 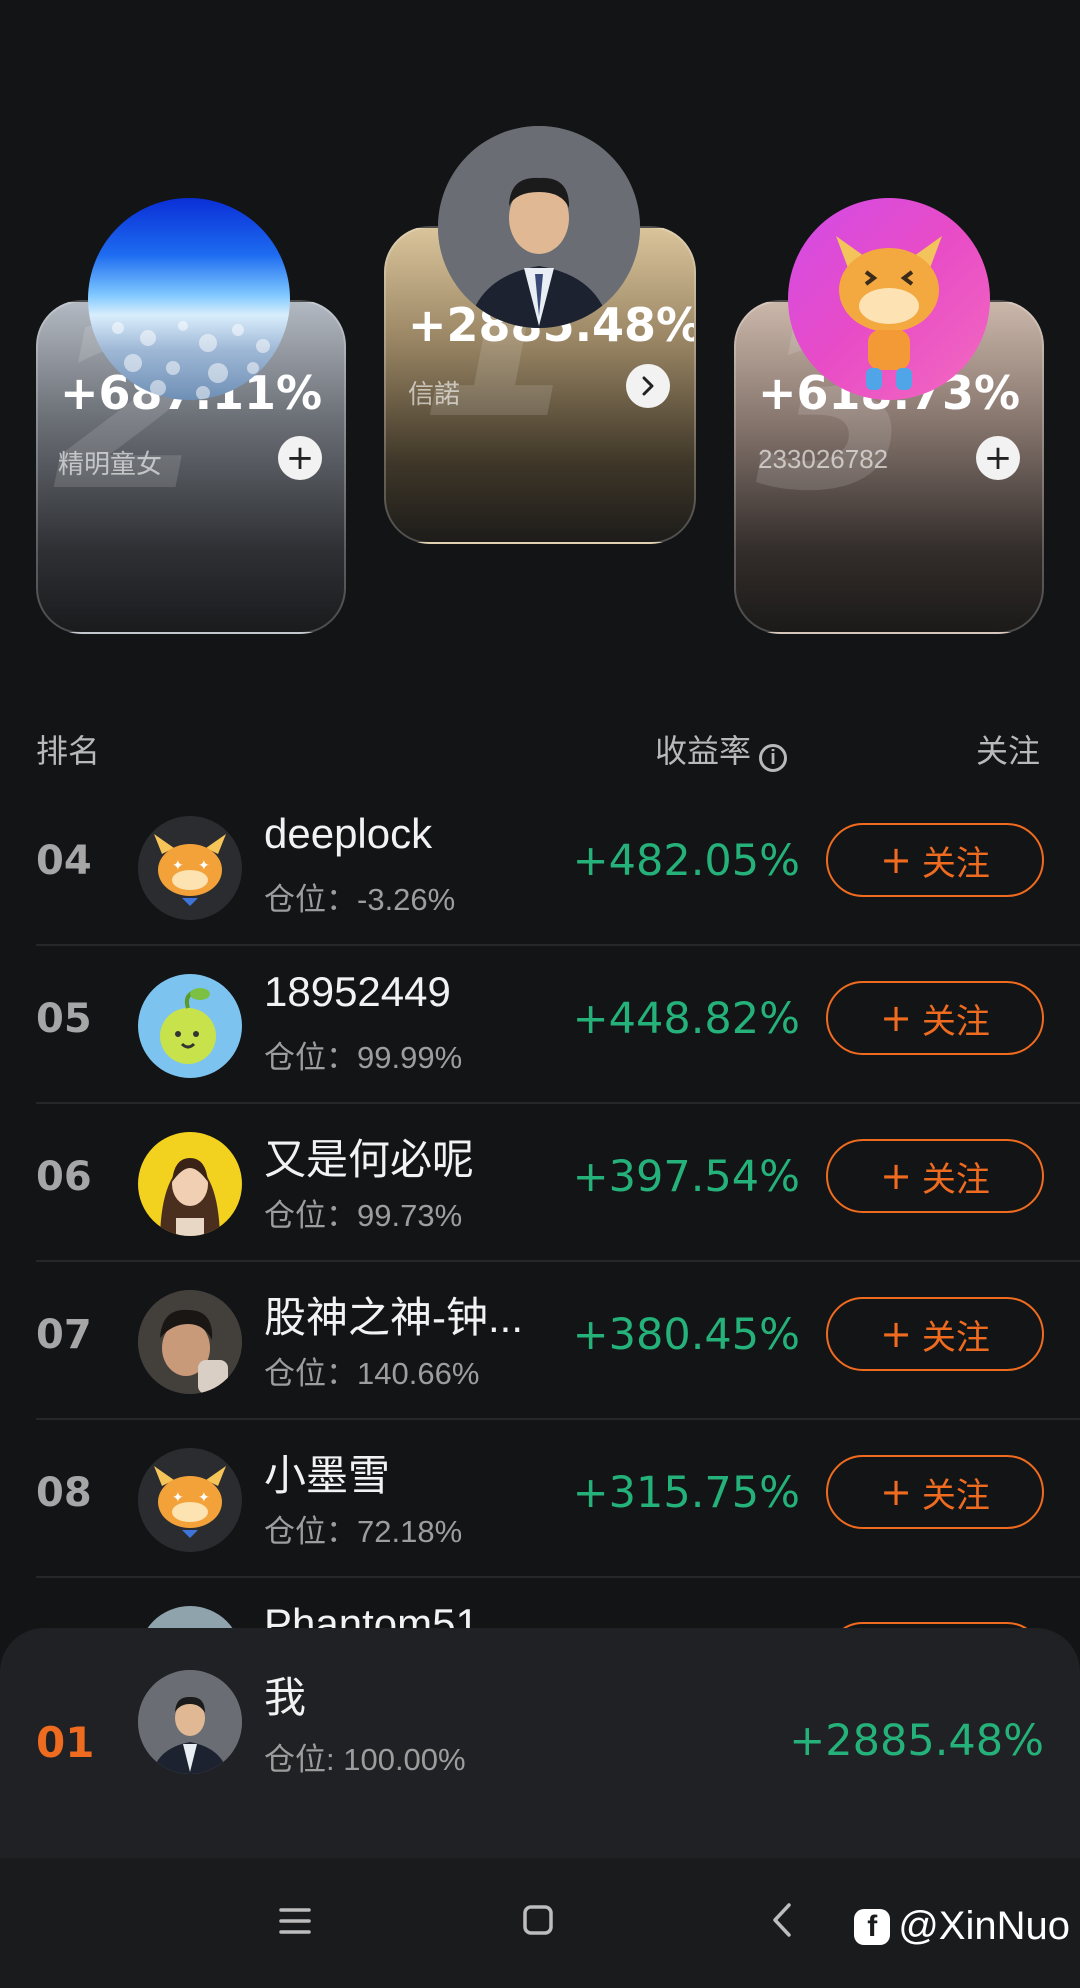 What do you see at coordinates (558, 1025) in the screenshot?
I see `table-row: 05 18952449 仓位：99.99% +448.82% + 关注` at bounding box center [558, 1025].